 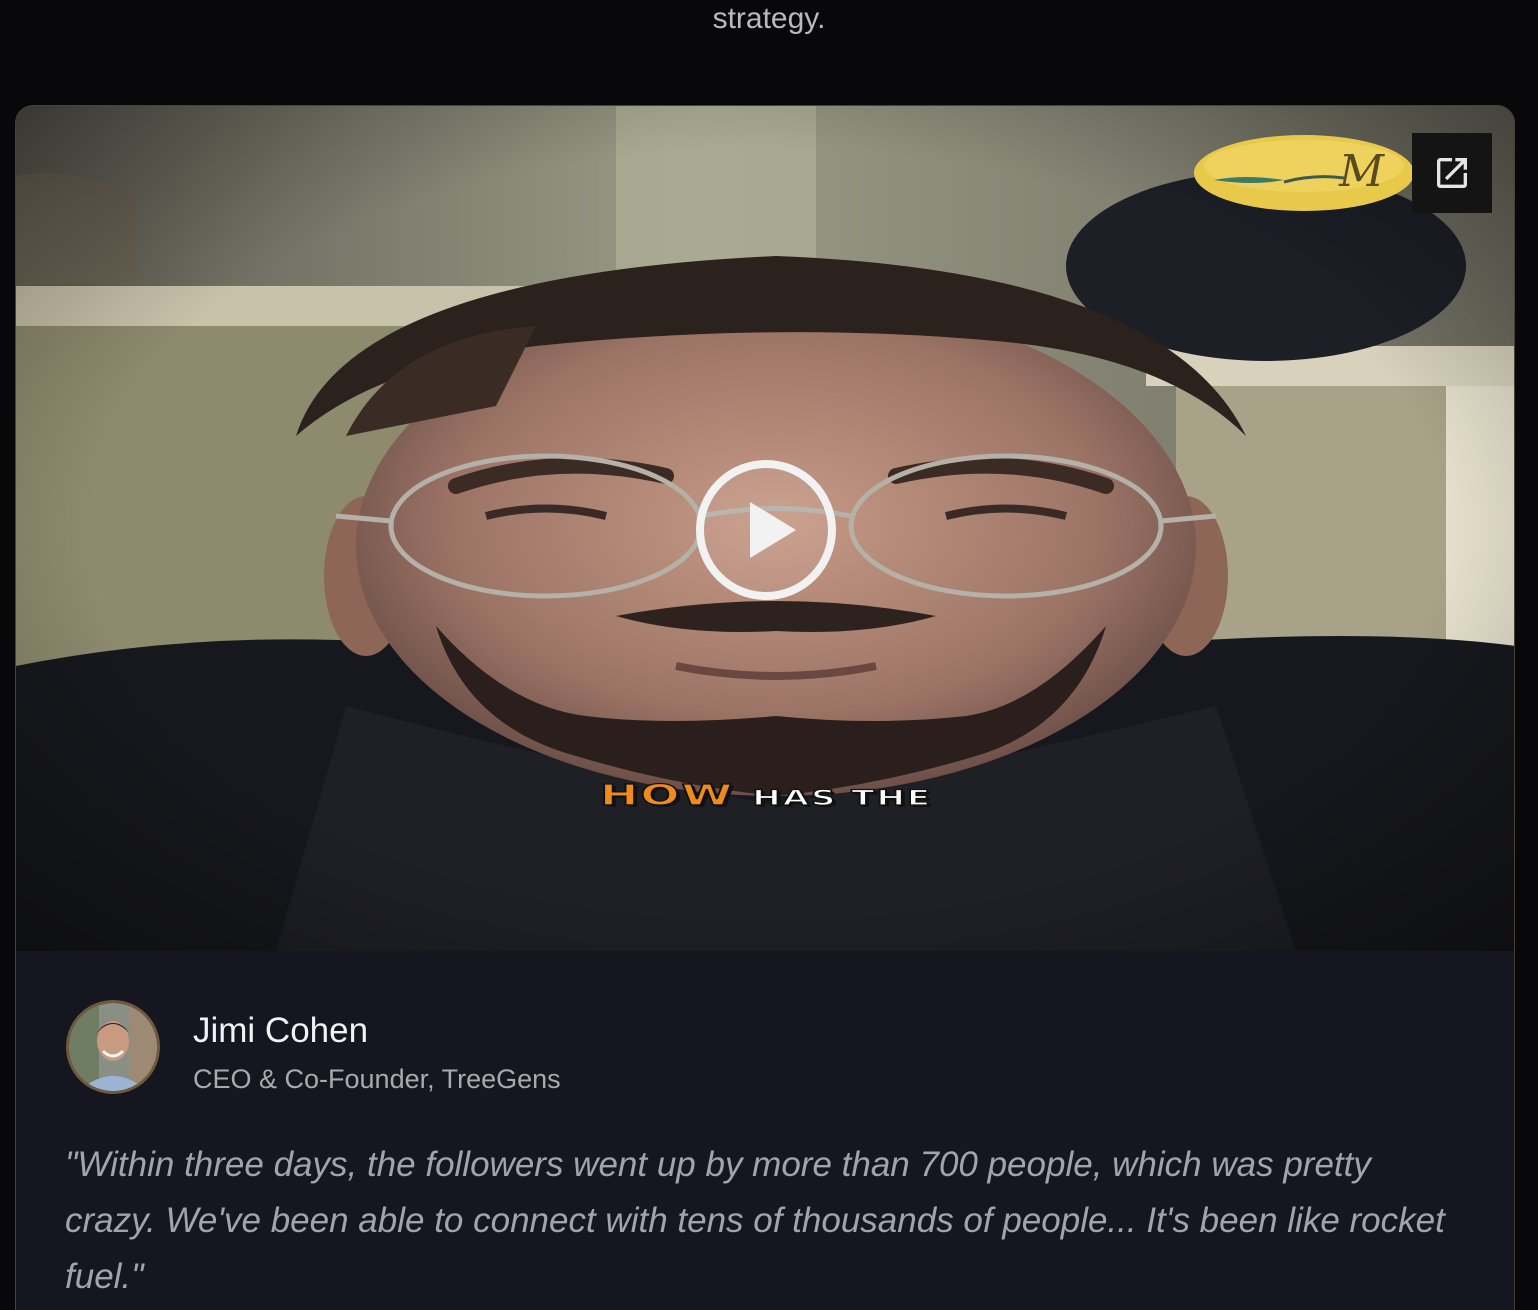 I want to click on play-button, so click(x=766, y=530).